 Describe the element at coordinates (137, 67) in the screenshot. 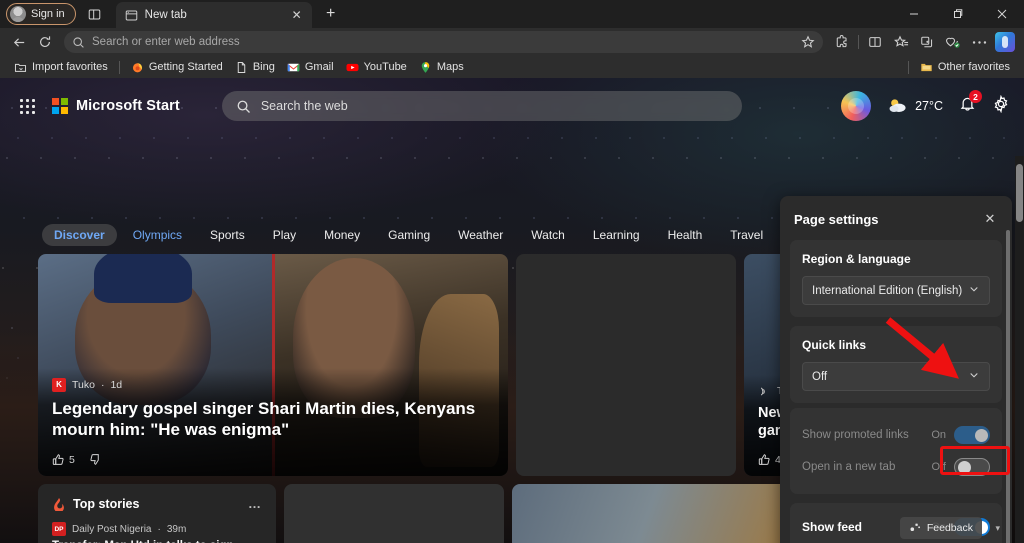

I see `firefox-icon` at that location.